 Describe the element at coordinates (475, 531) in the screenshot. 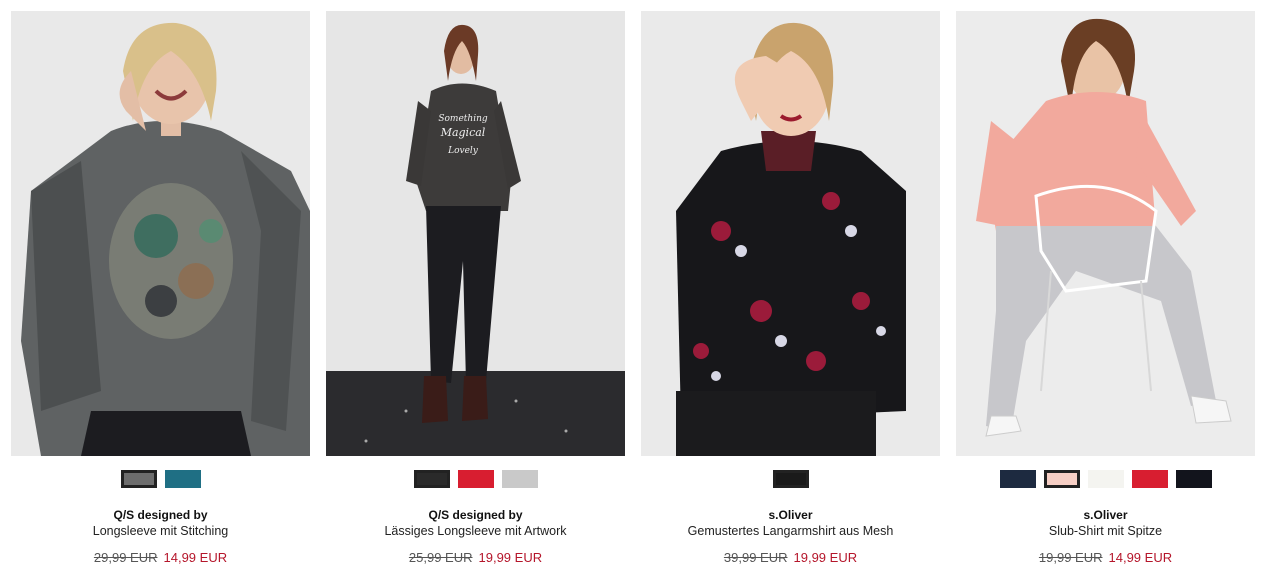

I see `product-name: Lässiges Longsleeve mit Artwork` at that location.